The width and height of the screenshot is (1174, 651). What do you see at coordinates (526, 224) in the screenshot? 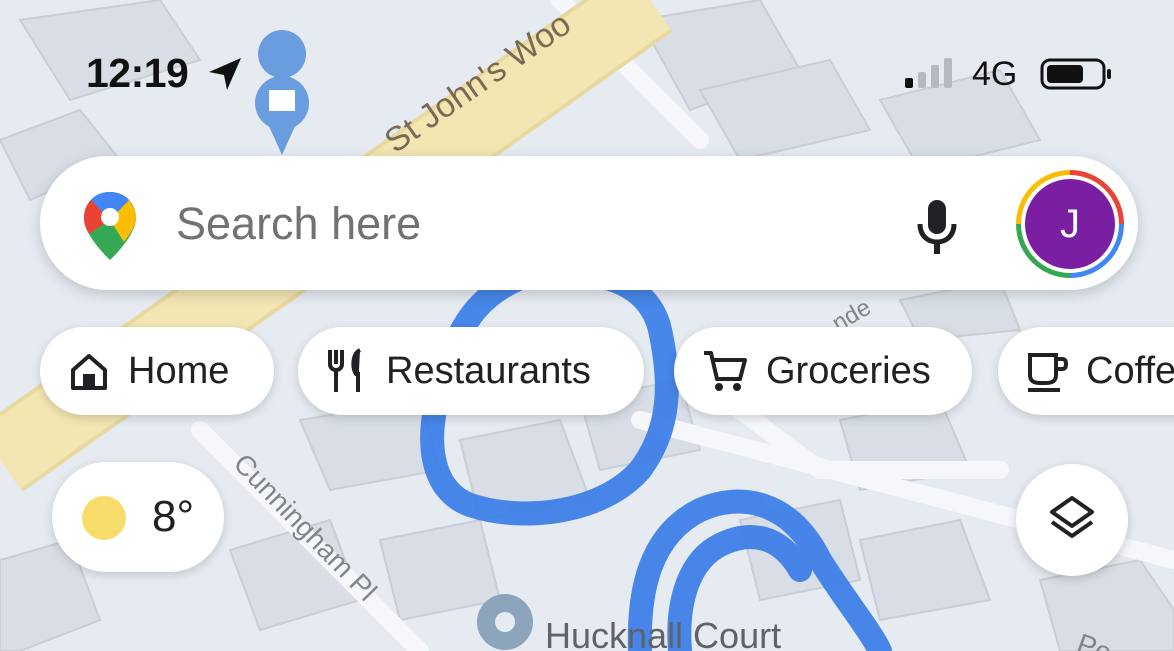
I see `search-input` at bounding box center [526, 224].